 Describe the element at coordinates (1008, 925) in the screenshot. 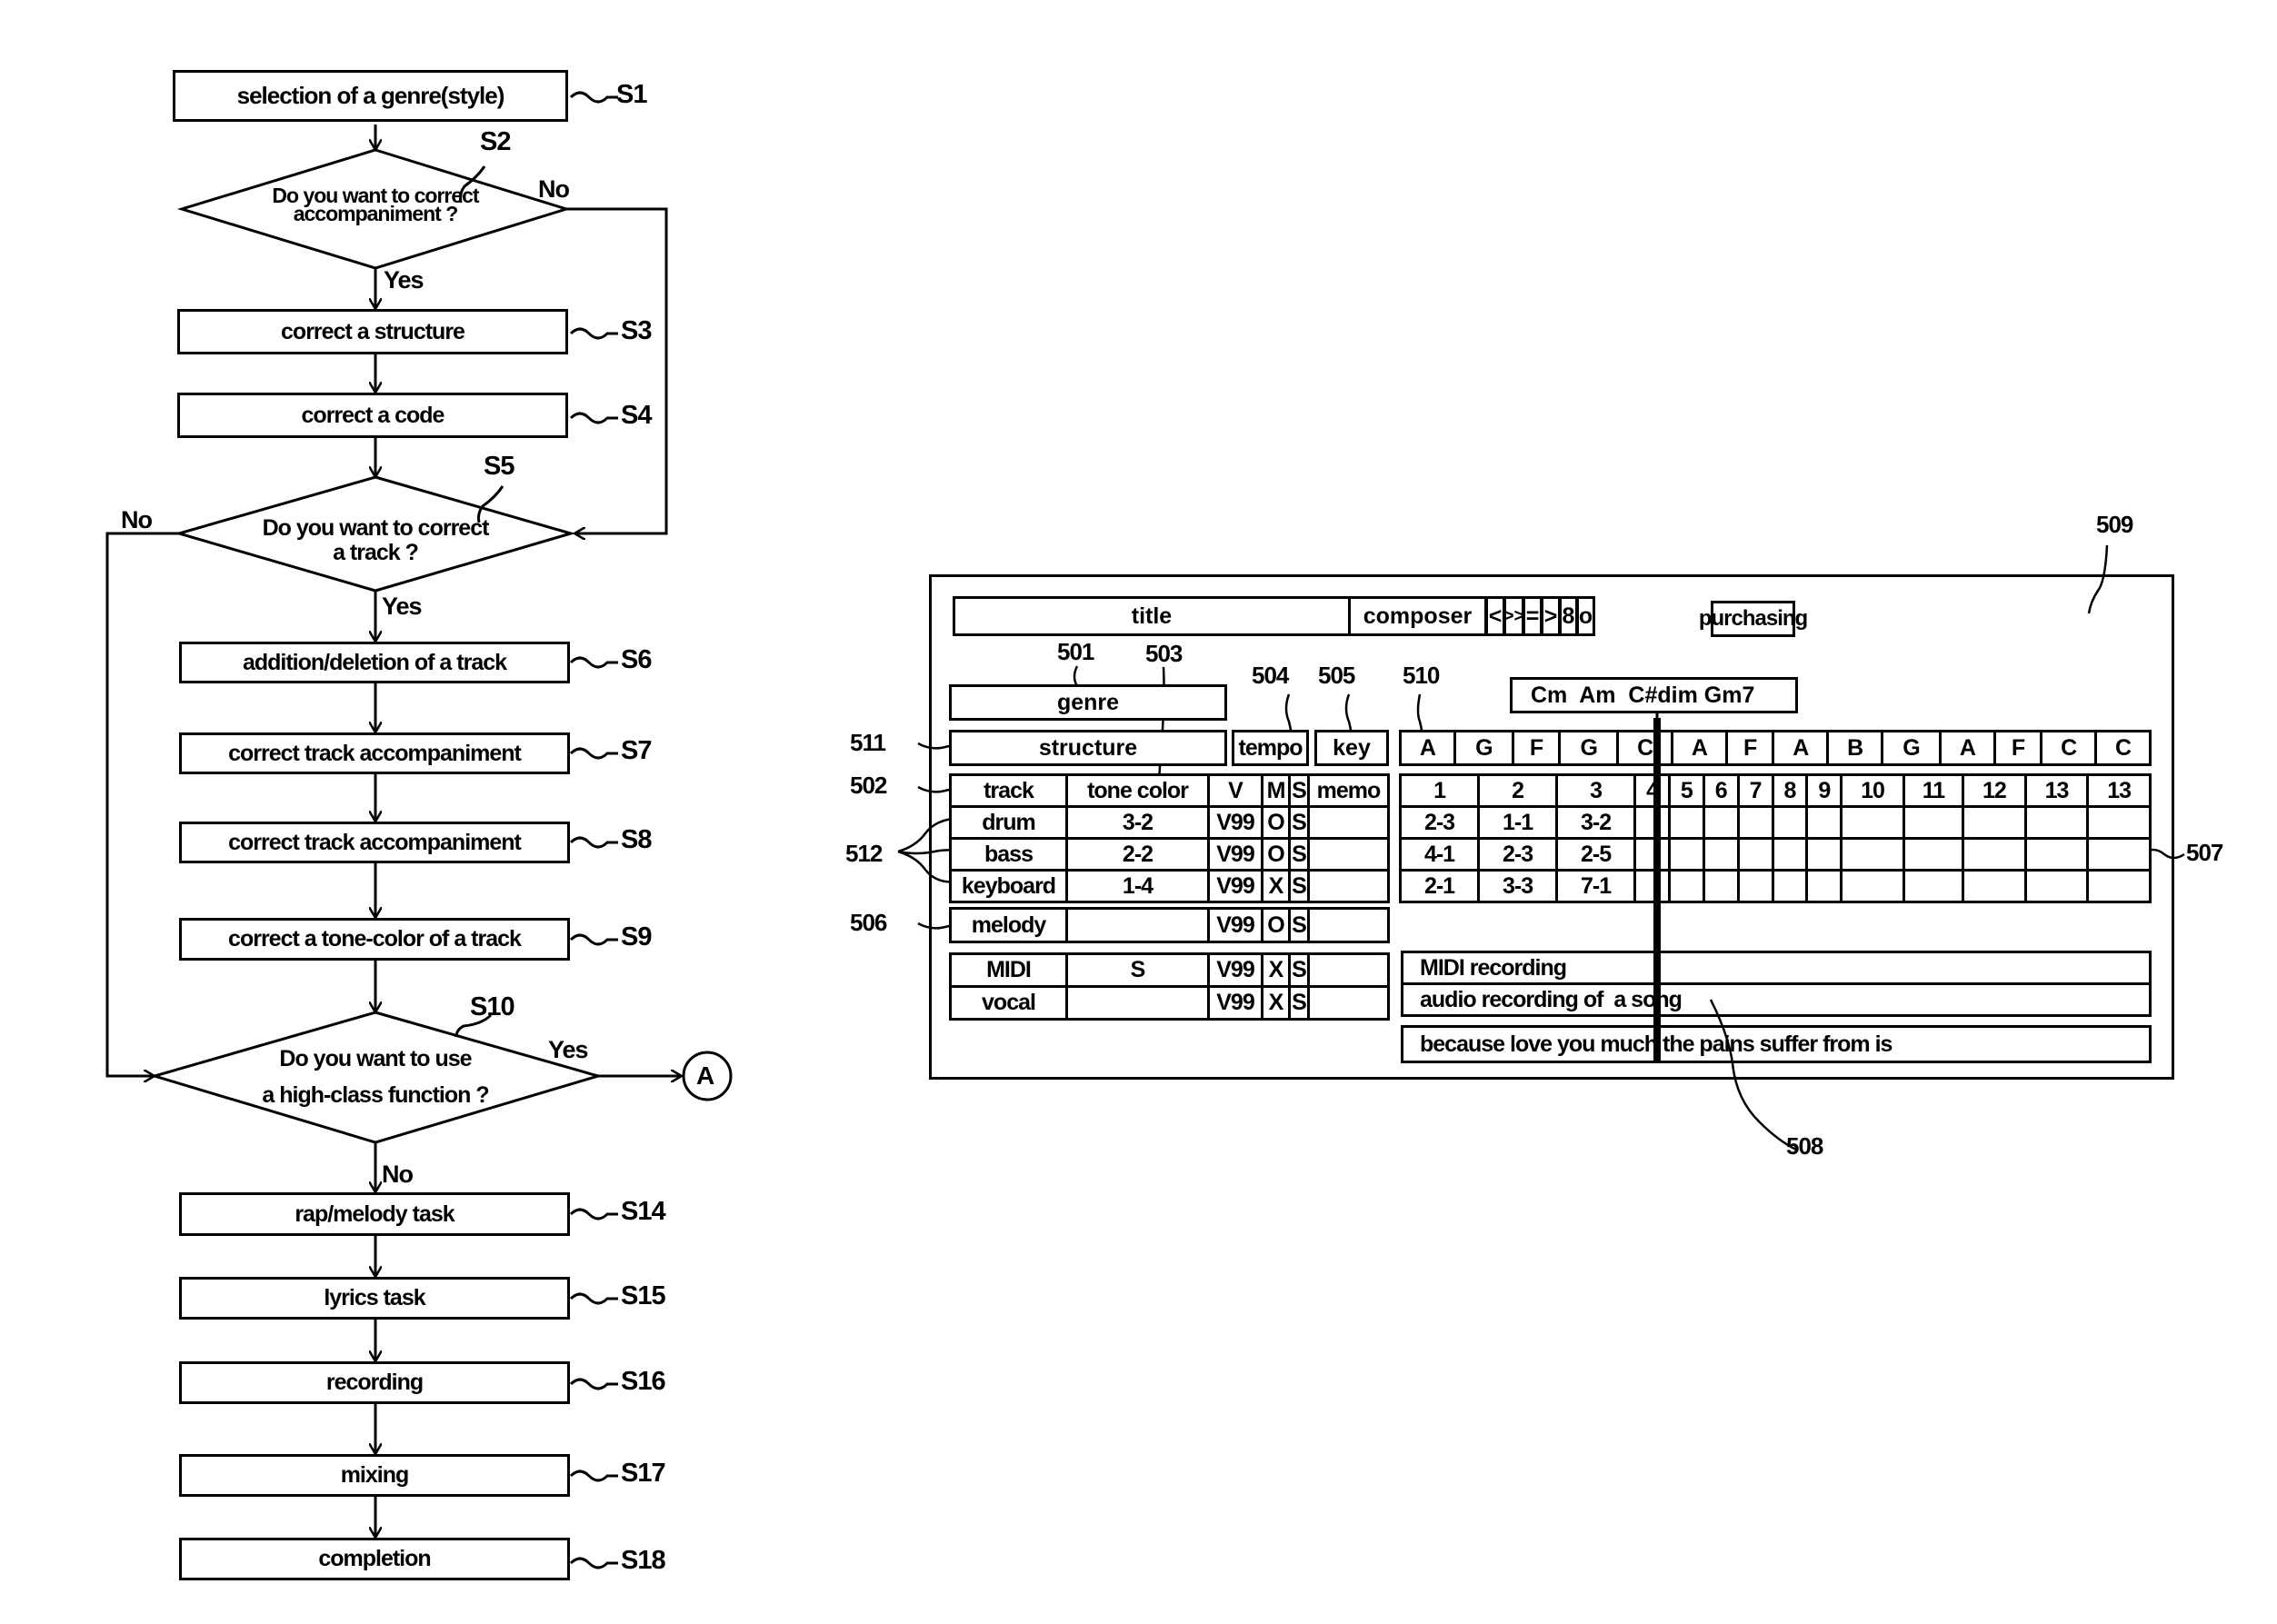

I see `track-name: melody` at that location.